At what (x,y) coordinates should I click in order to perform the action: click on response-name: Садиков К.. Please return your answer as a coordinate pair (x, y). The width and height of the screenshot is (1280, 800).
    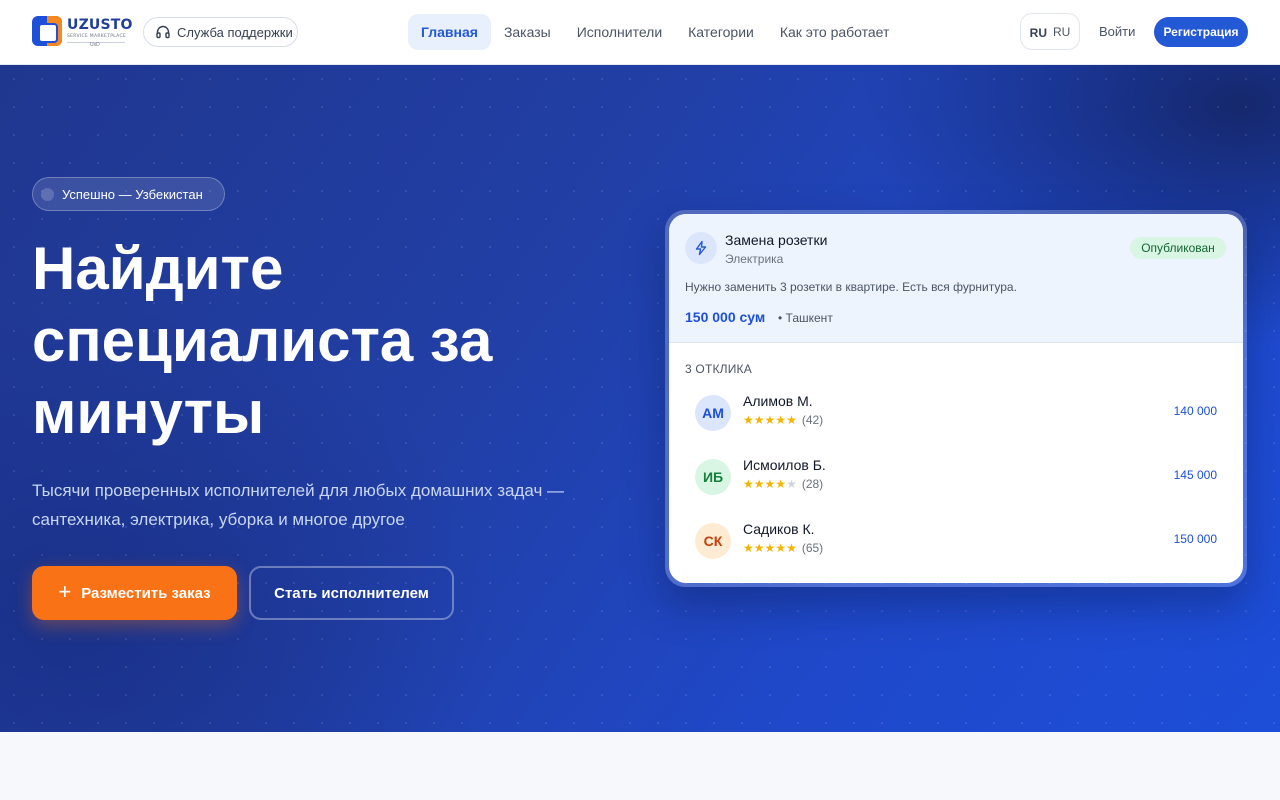
    Looking at the image, I should click on (779, 529).